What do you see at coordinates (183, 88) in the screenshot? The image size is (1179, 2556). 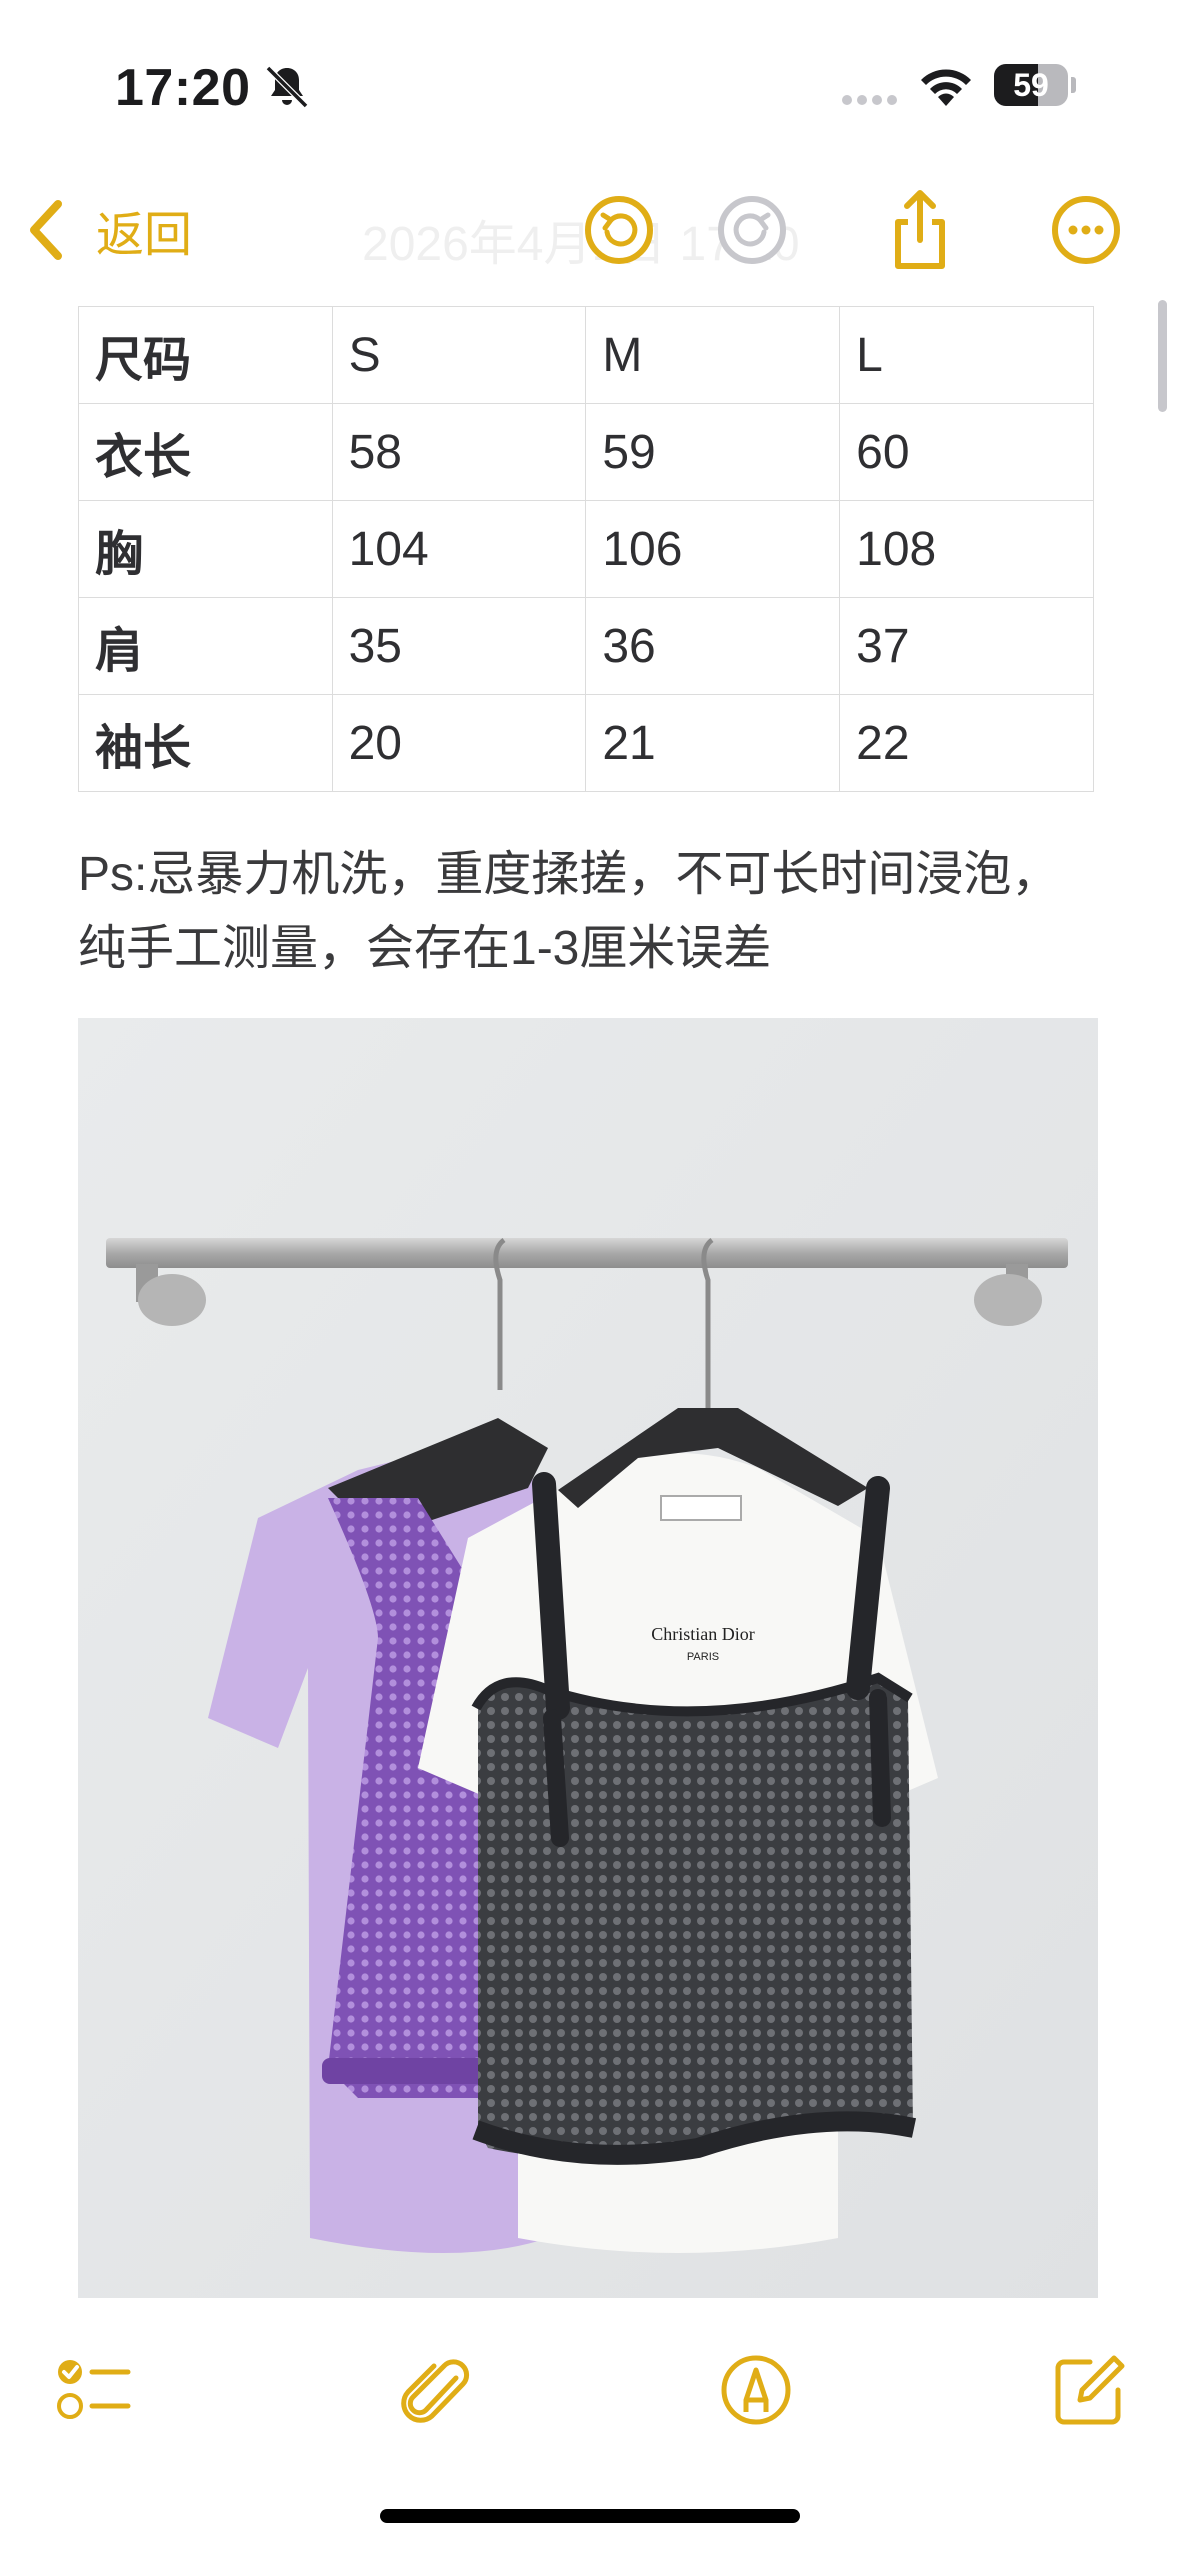 I see `status-time: 17:20` at bounding box center [183, 88].